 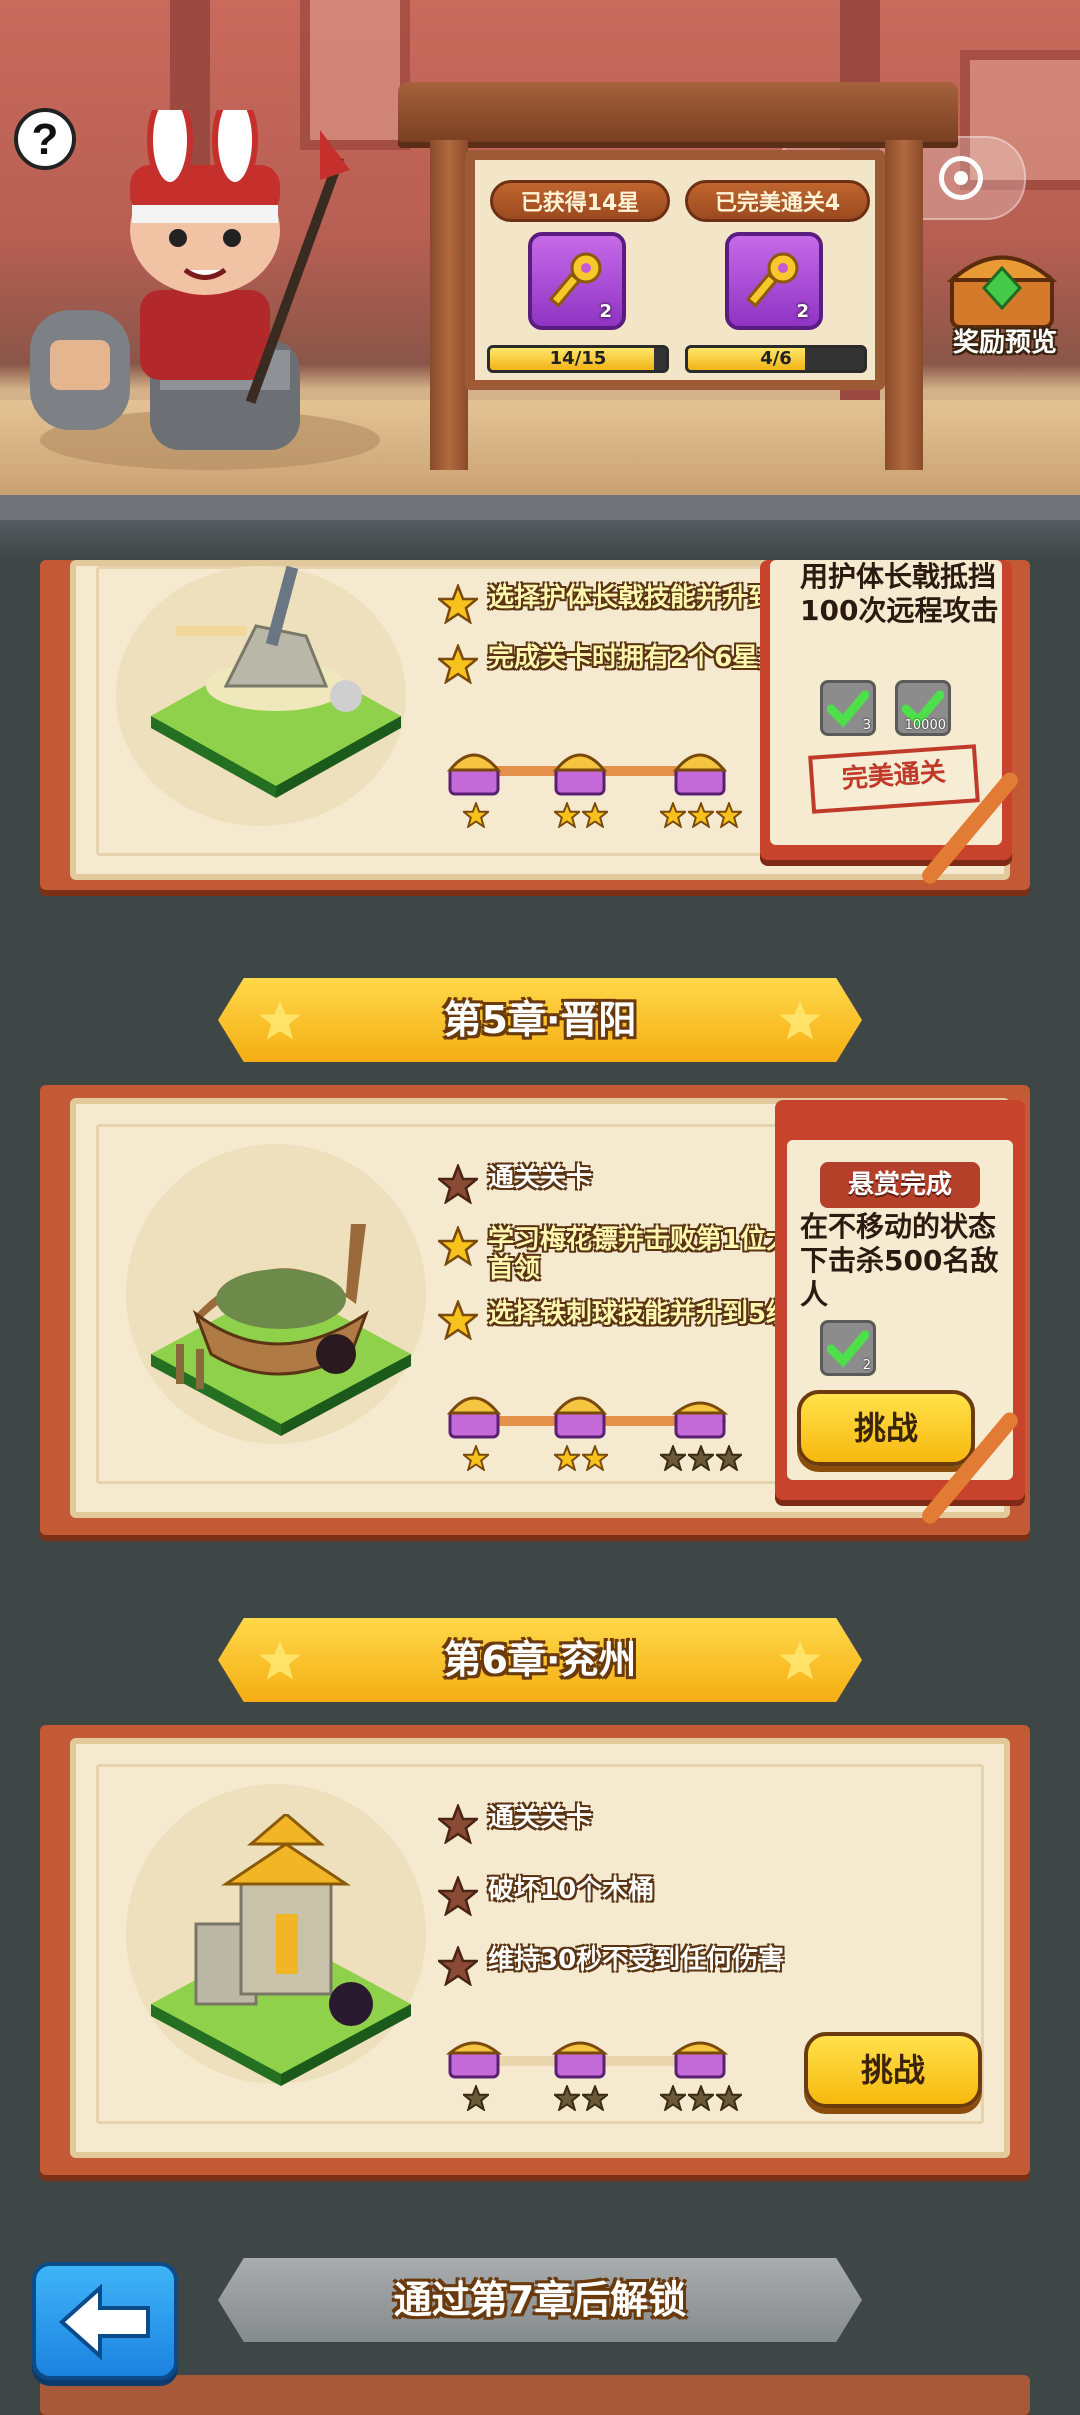 I want to click on check-count: 3, so click(x=866, y=725).